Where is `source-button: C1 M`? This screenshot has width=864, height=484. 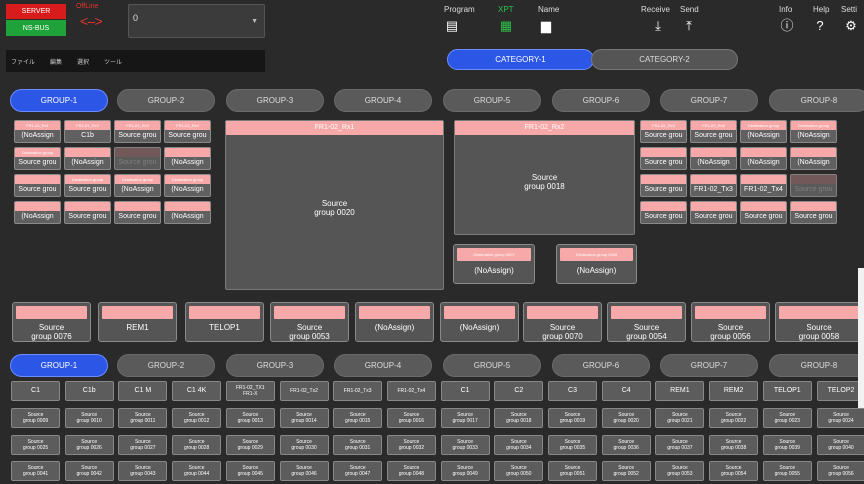 source-button: C1 M is located at coordinates (143, 391).